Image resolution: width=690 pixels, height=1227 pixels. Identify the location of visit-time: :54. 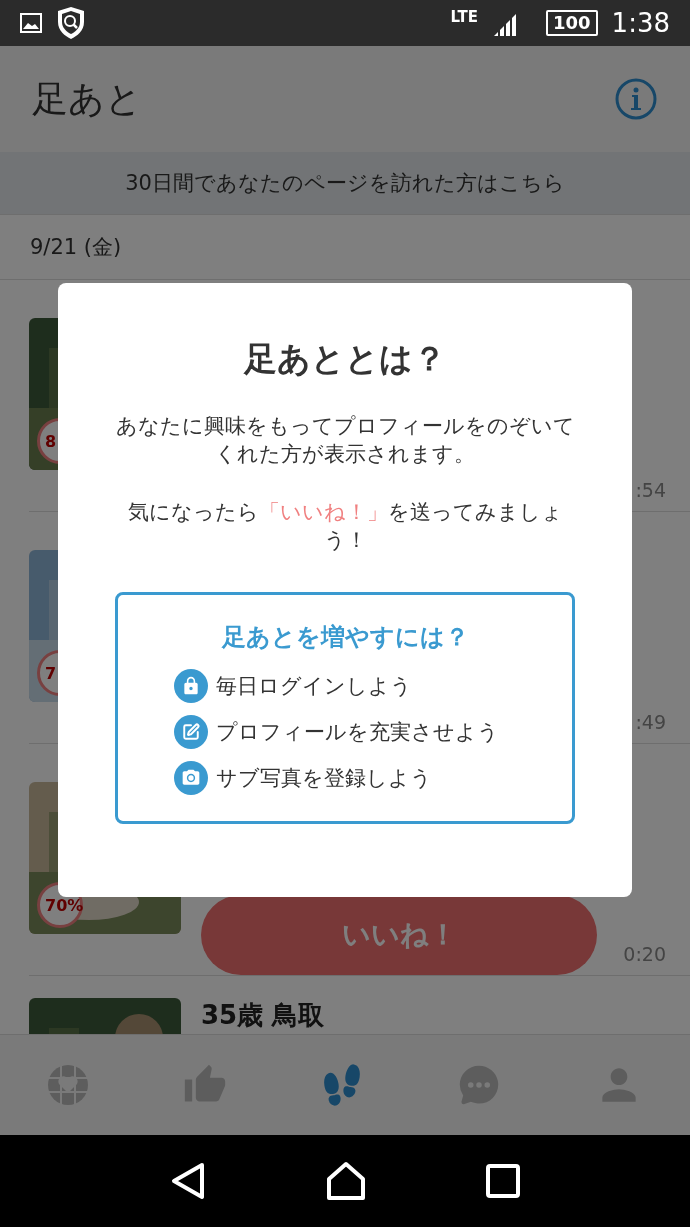
(650, 490).